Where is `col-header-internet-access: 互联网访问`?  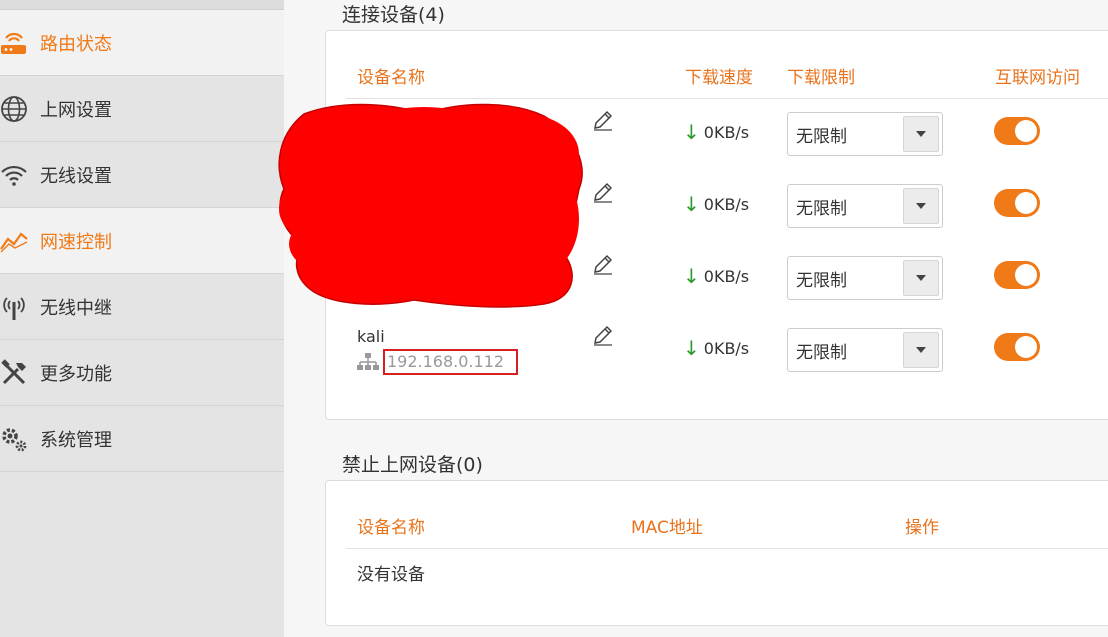 col-header-internet-access: 互联网访问 is located at coordinates (1037, 78).